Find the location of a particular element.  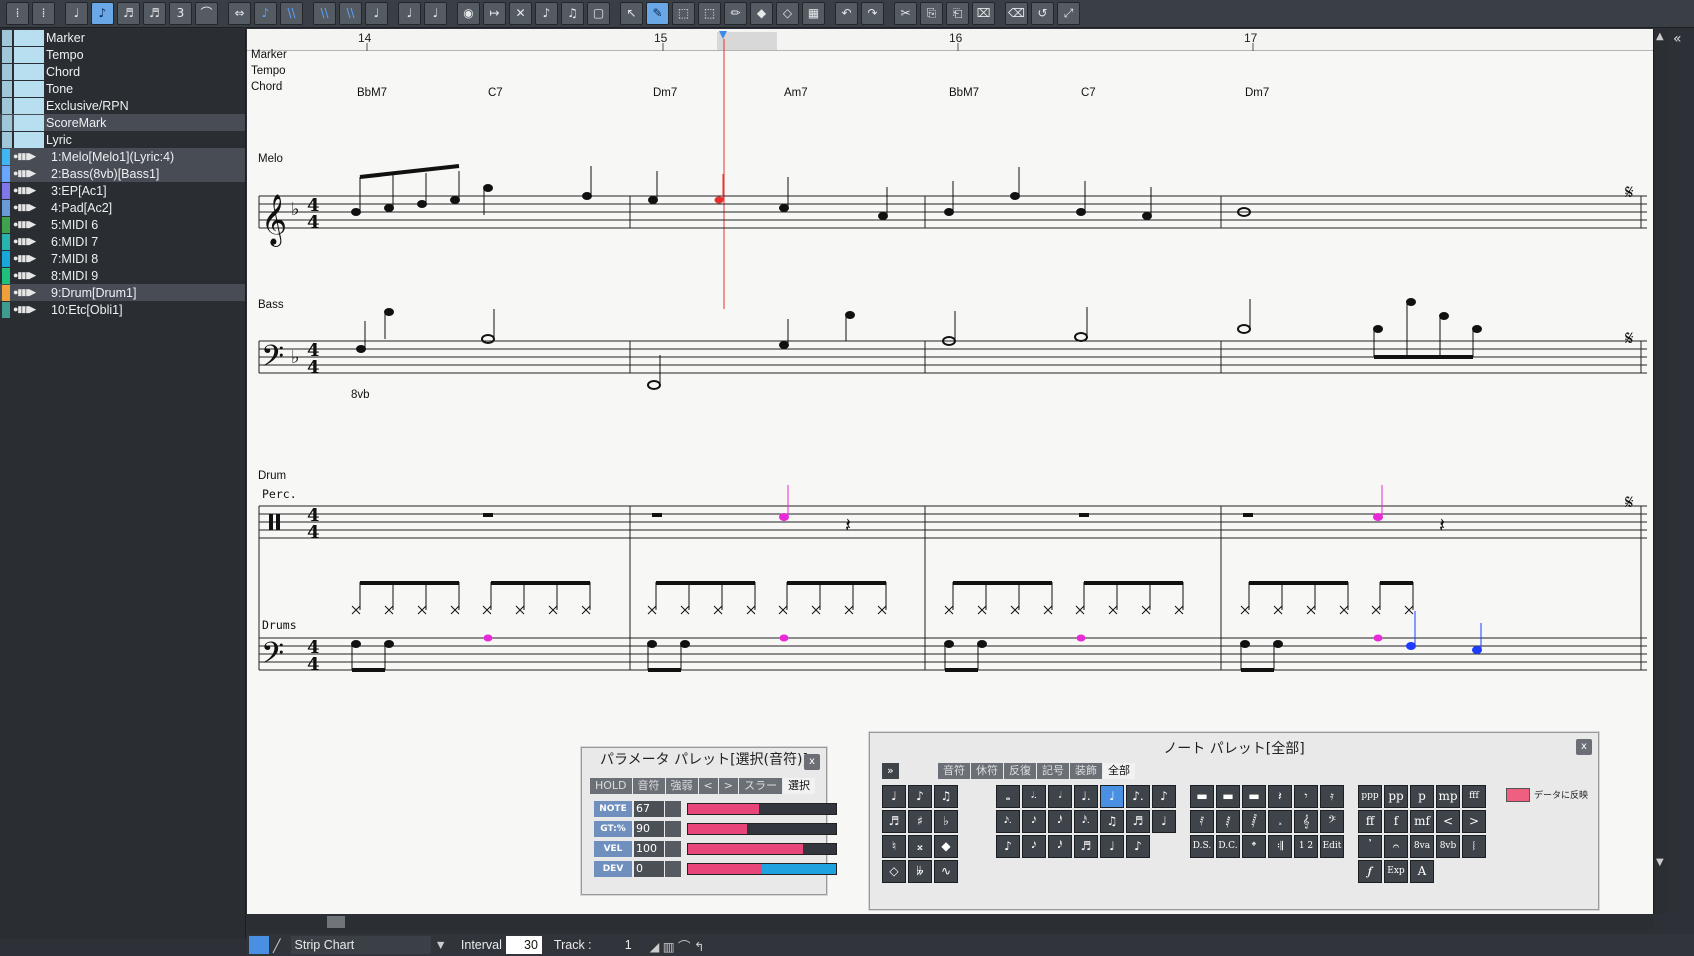

parameter-tab: HOLD is located at coordinates (611, 786).